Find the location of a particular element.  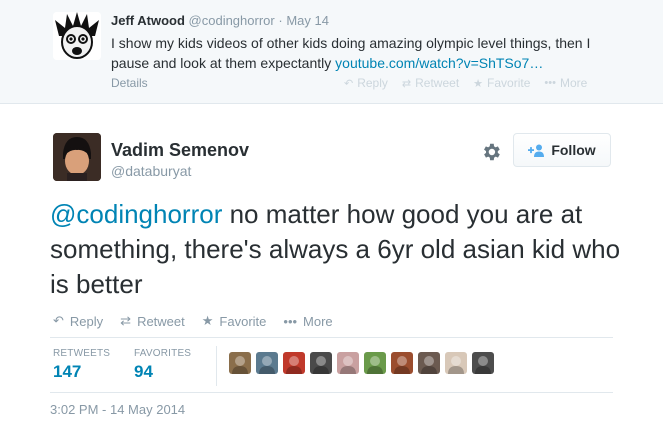

follow-button-label: Follow is located at coordinates (573, 150).